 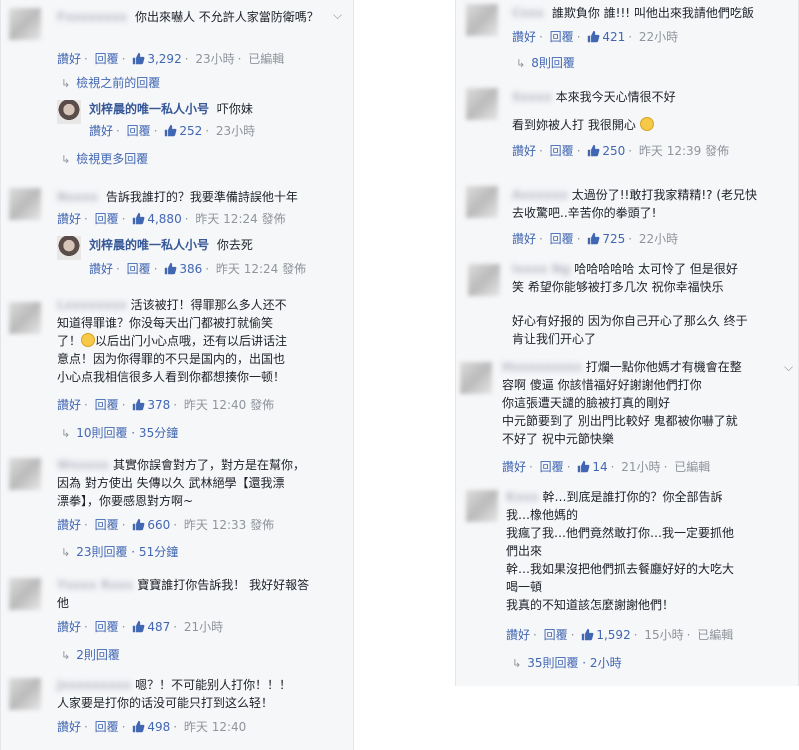 I want to click on timestamp: 昨天 12:33 發佈, so click(x=229, y=525).